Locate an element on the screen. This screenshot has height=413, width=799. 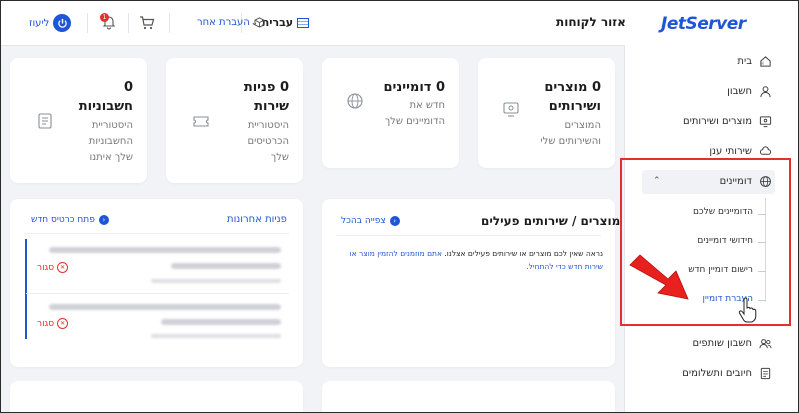
transfer-other-label: העברת אחר is located at coordinates (223, 22).